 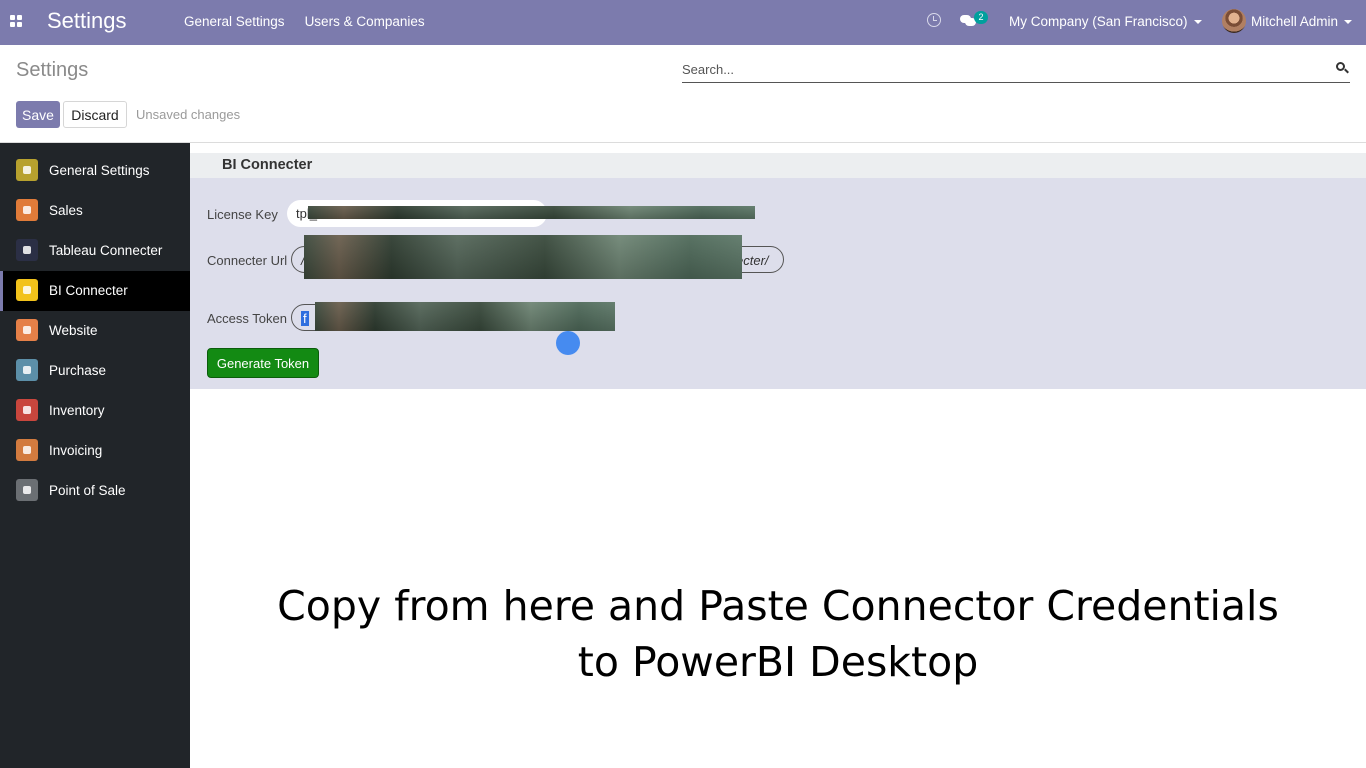 I want to click on access-token-label: Access Token, so click(x=247, y=318).